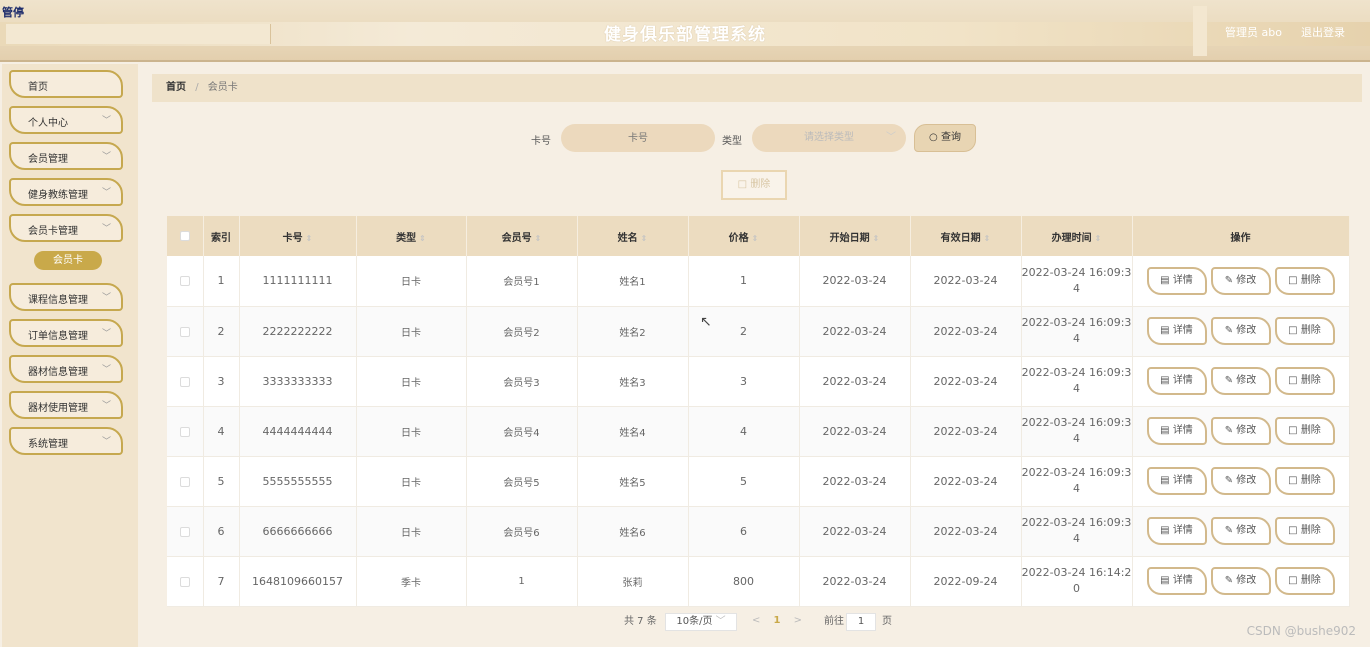 The width and height of the screenshot is (1370, 647). What do you see at coordinates (66, 405) in the screenshot?
I see `sidebar-item-equipment-usage: 器材使用管理 ﹀` at bounding box center [66, 405].